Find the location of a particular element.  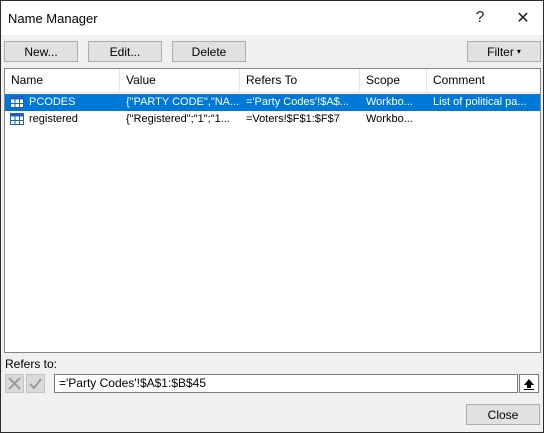

filter-button: Filter ▾ is located at coordinates (504, 51).